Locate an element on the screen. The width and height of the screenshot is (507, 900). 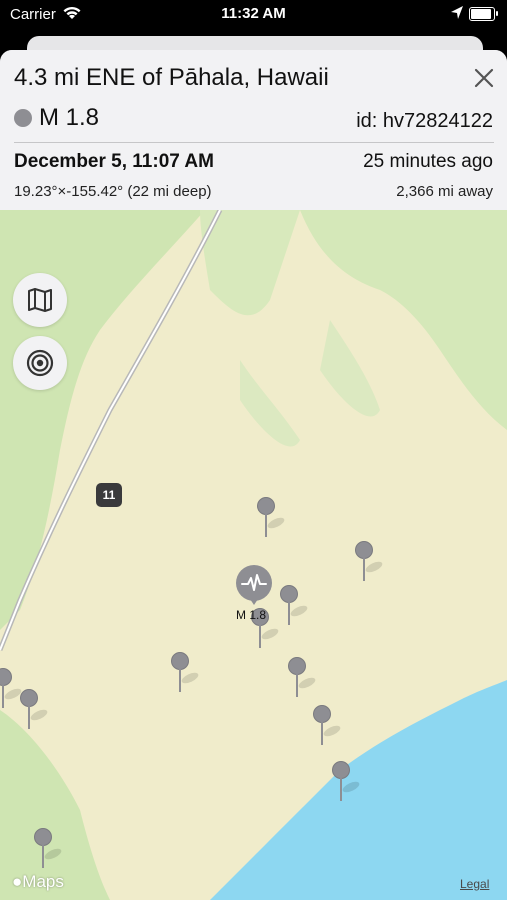
clock: 11:32 AM is located at coordinates (253, 13).